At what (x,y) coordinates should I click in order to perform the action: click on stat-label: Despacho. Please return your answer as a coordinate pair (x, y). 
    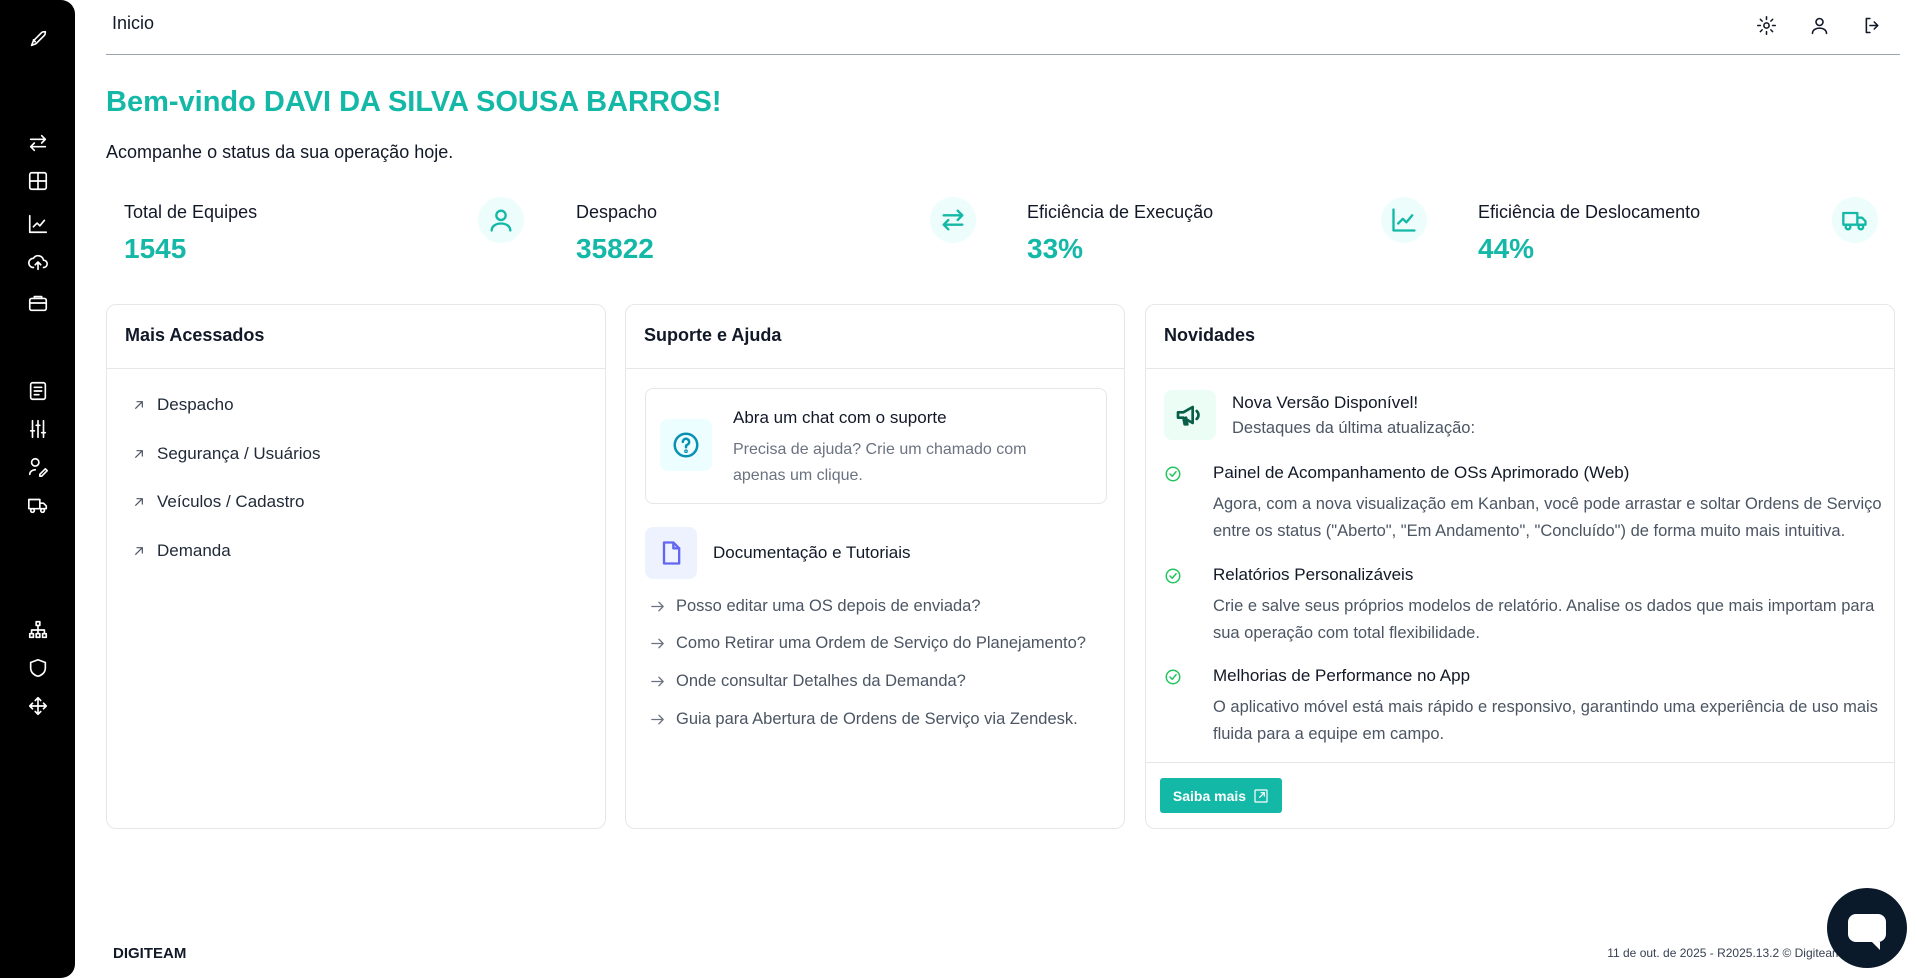
    Looking at the image, I should click on (617, 212).